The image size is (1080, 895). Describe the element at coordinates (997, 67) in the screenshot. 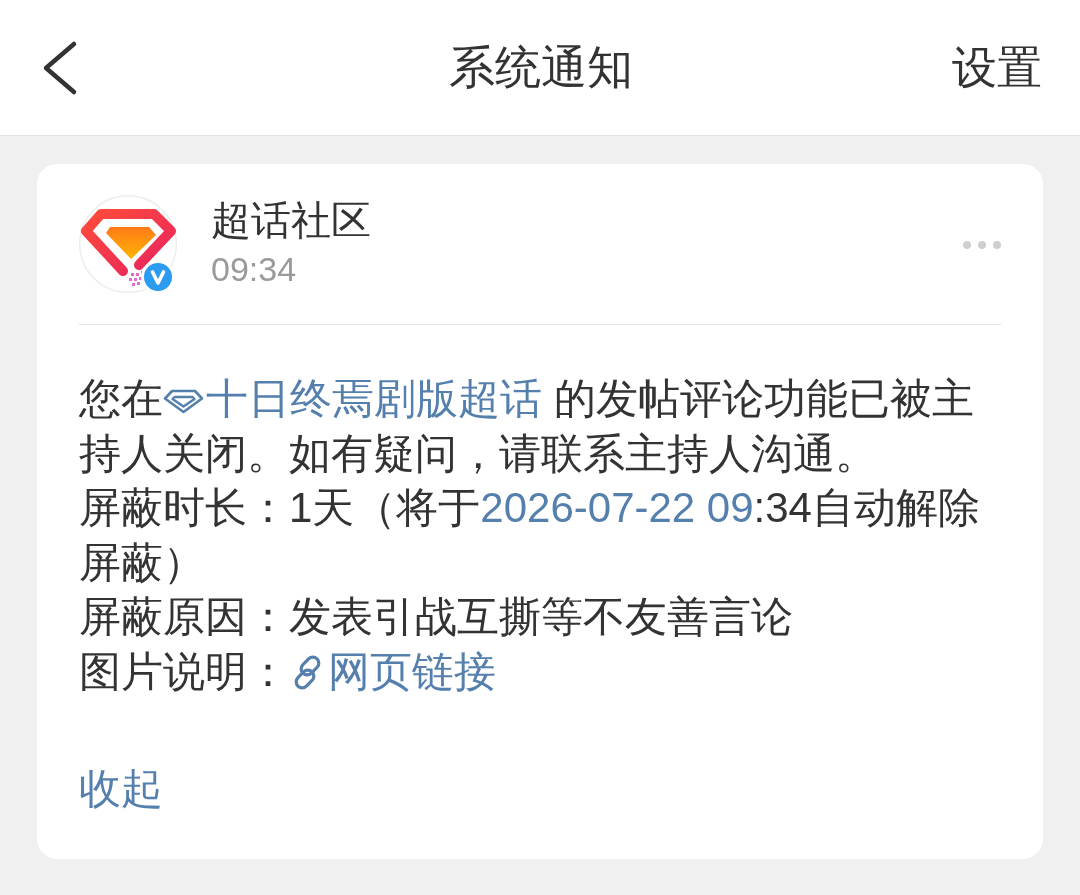

I see `settings-button: 设置` at that location.